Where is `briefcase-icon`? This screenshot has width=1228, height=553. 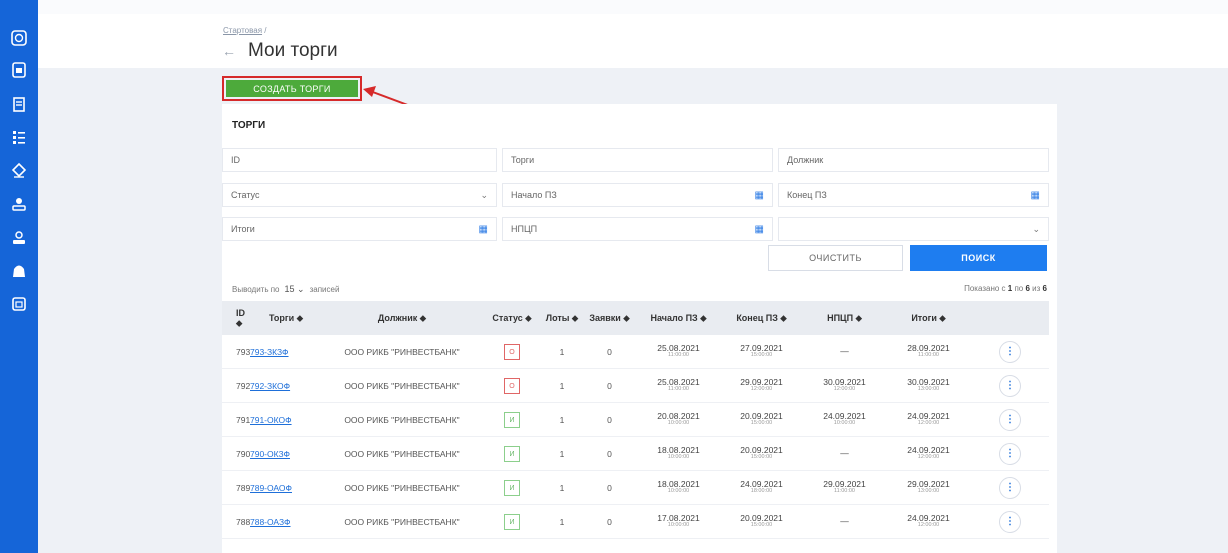
briefcase-icon is located at coordinates (19, 271).